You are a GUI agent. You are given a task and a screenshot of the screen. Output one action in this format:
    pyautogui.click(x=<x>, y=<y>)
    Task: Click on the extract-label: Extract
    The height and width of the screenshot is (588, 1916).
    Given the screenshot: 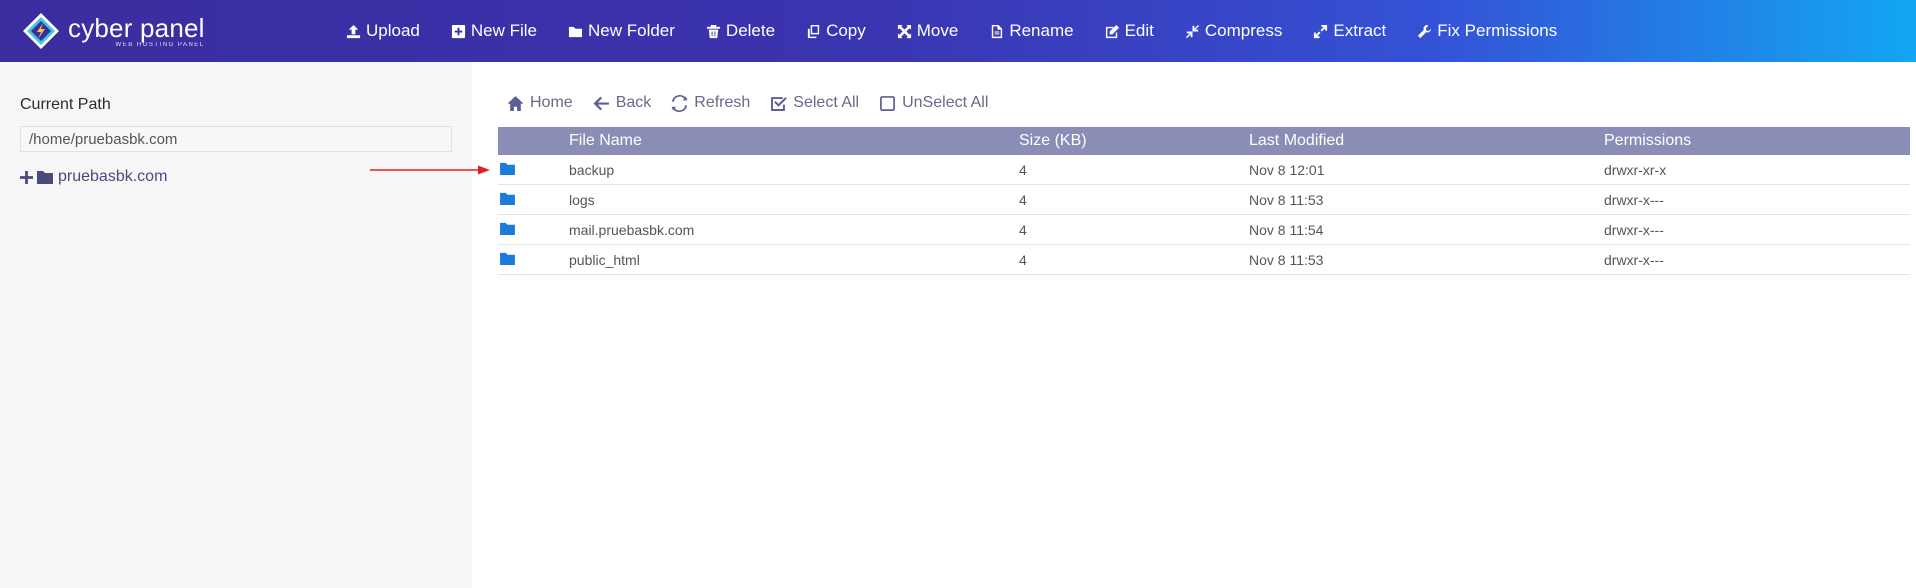 What is the action you would take?
    pyautogui.click(x=1360, y=30)
    